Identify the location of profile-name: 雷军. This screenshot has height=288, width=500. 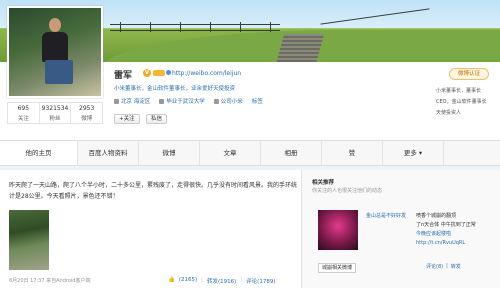
(123, 76).